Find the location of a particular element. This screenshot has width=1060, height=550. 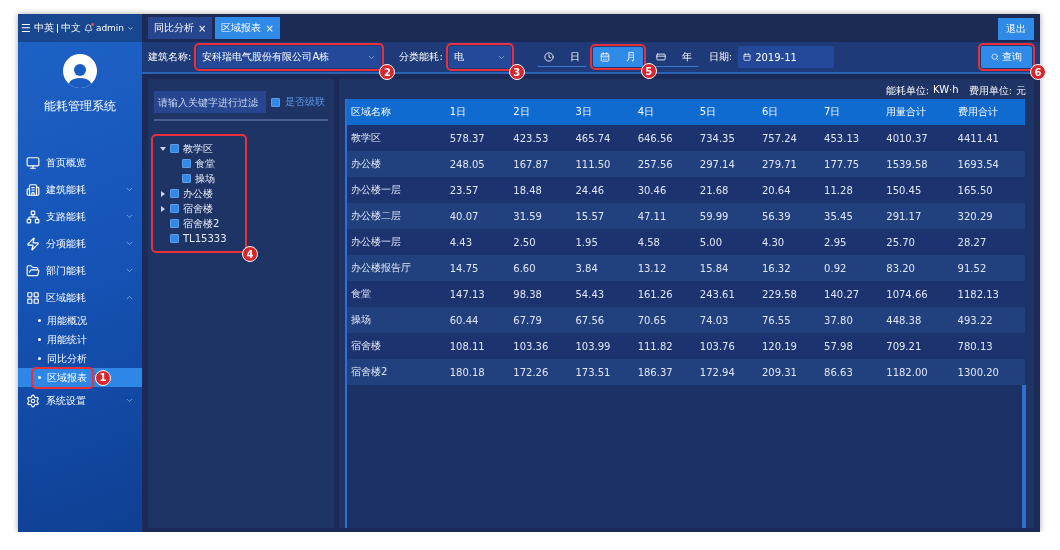

table-cell: 111.82 is located at coordinates (664, 346).